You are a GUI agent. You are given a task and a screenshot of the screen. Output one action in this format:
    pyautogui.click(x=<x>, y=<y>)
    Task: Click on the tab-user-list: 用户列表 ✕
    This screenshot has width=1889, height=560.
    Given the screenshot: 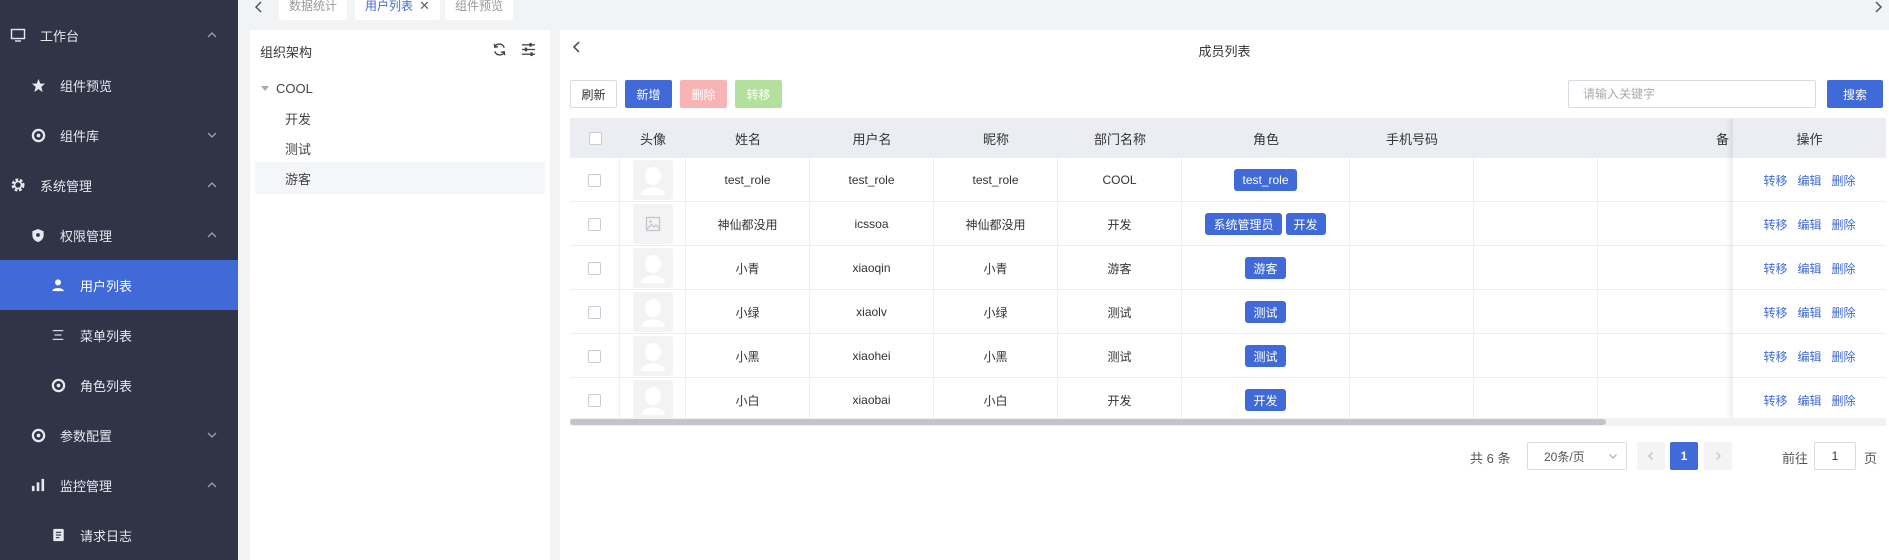 What is the action you would take?
    pyautogui.click(x=397, y=10)
    